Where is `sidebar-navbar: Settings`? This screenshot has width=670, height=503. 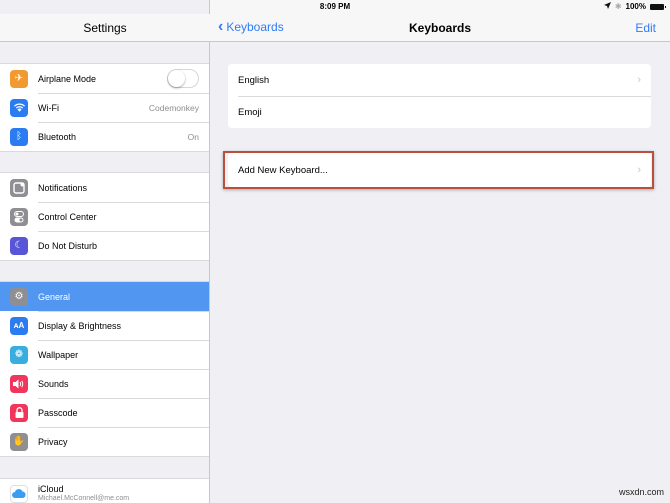 sidebar-navbar: Settings is located at coordinates (105, 28).